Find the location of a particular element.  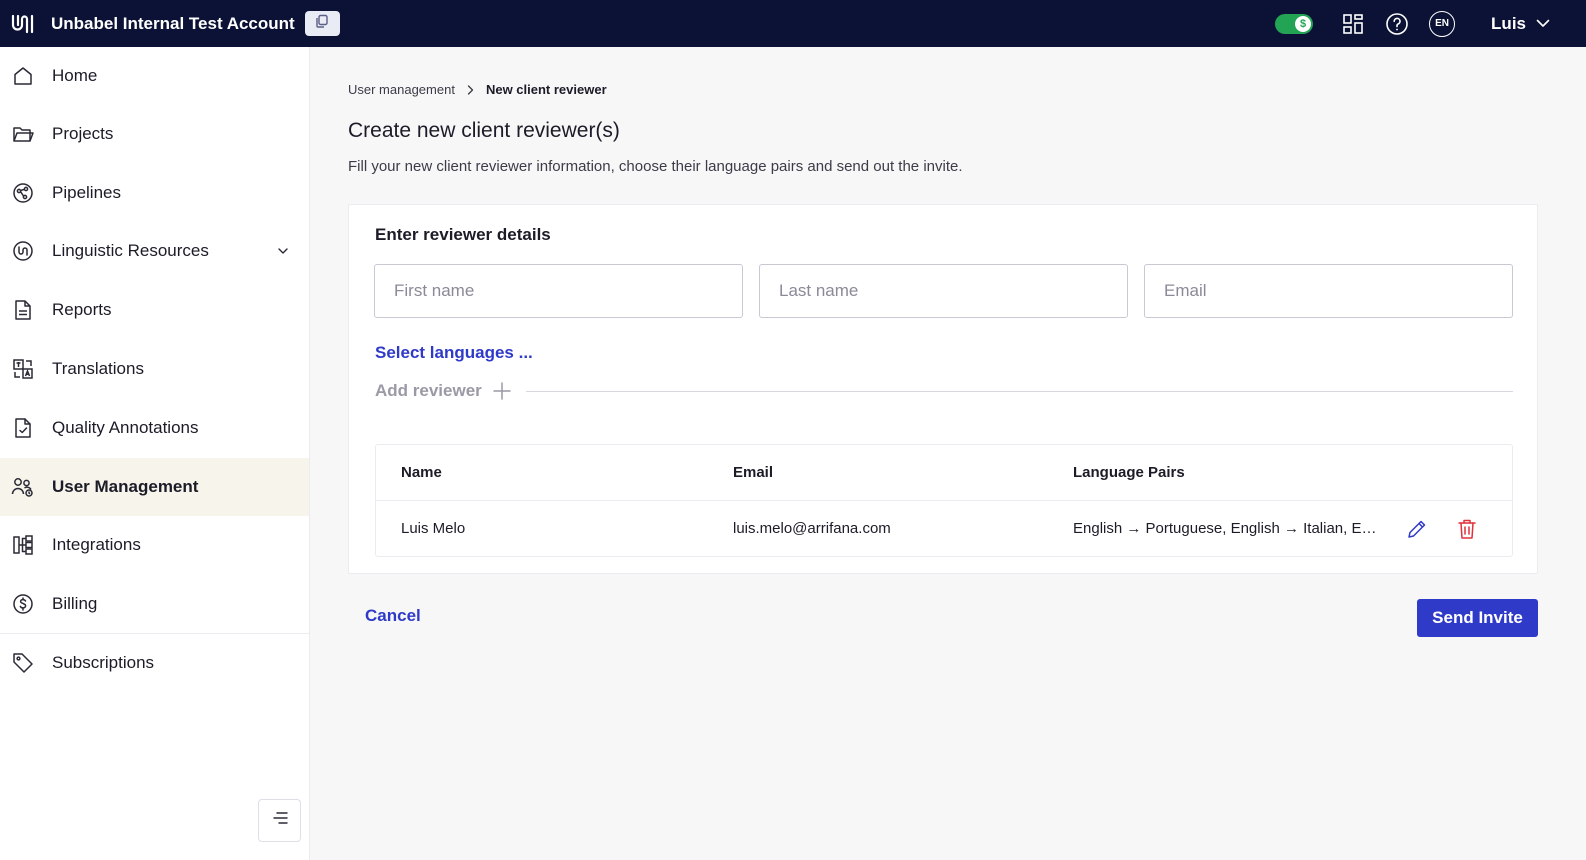

sidebar-item-billing: Billing is located at coordinates (154, 604).